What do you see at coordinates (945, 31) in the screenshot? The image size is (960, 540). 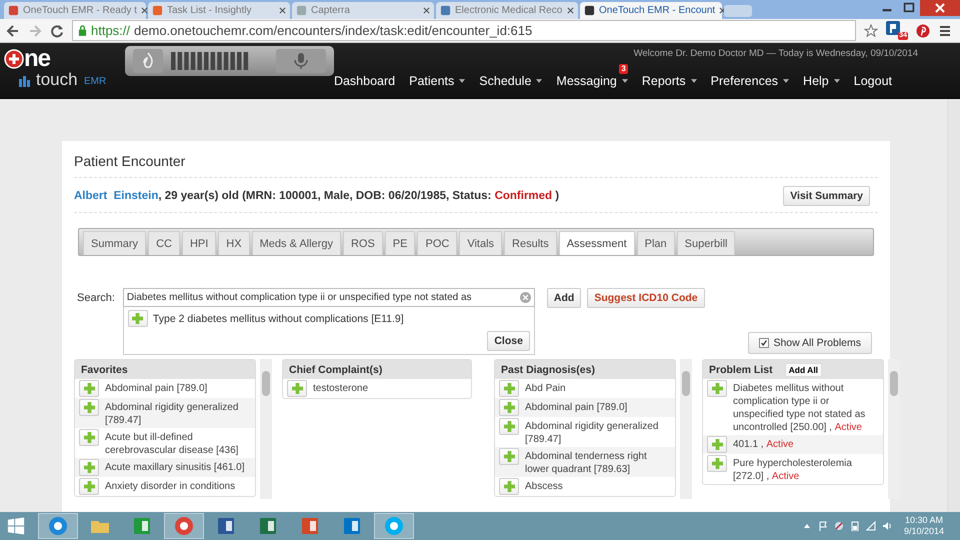 I see `menu-icon` at bounding box center [945, 31].